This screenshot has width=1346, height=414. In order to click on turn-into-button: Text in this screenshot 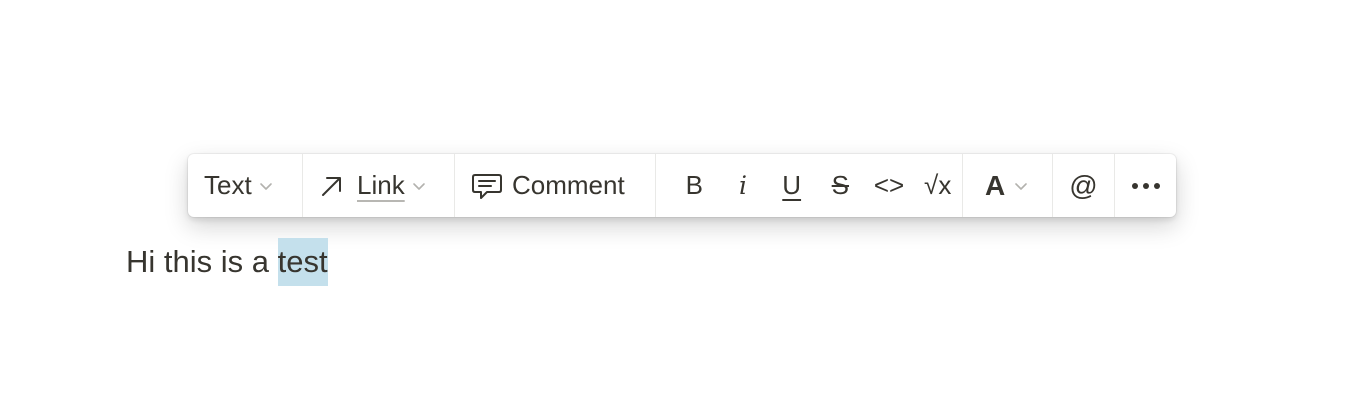, I will do `click(239, 185)`.